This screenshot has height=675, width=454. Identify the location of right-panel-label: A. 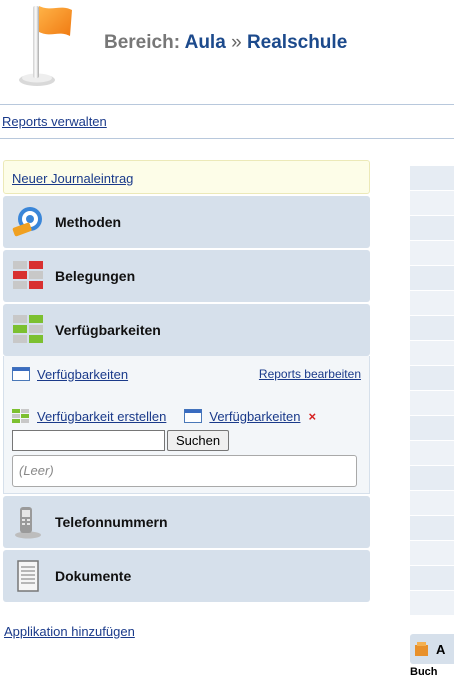
(441, 649).